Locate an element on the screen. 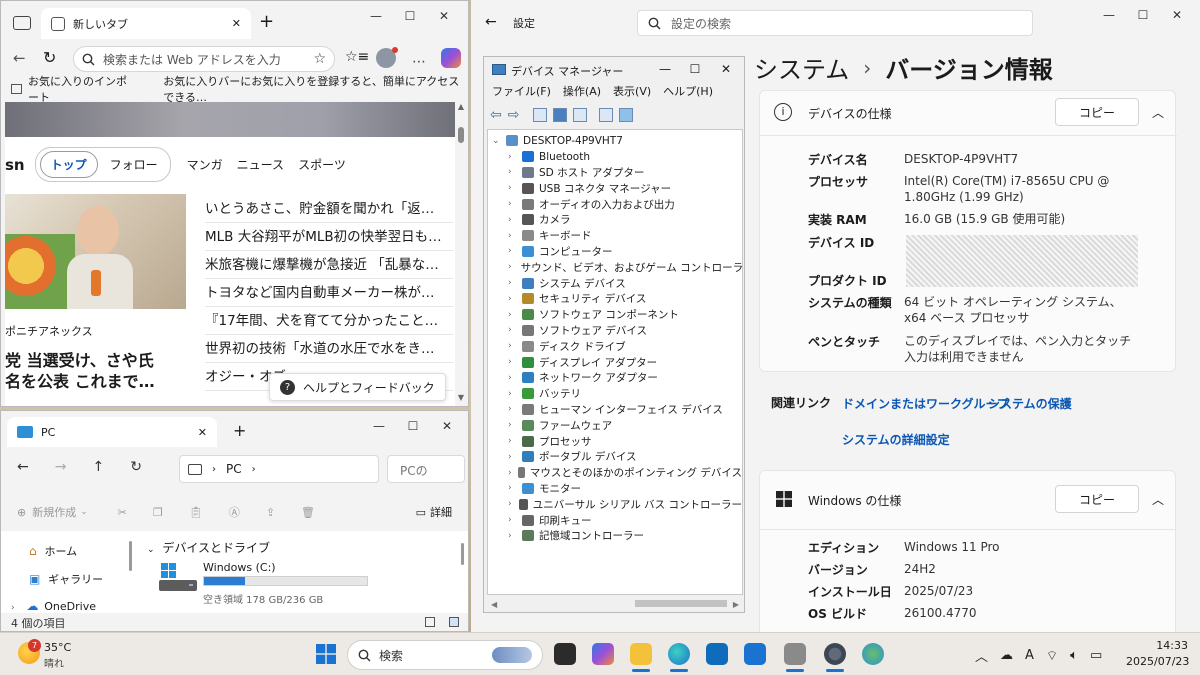 Image resolution: width=1200 pixels, height=675 pixels. store-icon is located at coordinates (717, 654).